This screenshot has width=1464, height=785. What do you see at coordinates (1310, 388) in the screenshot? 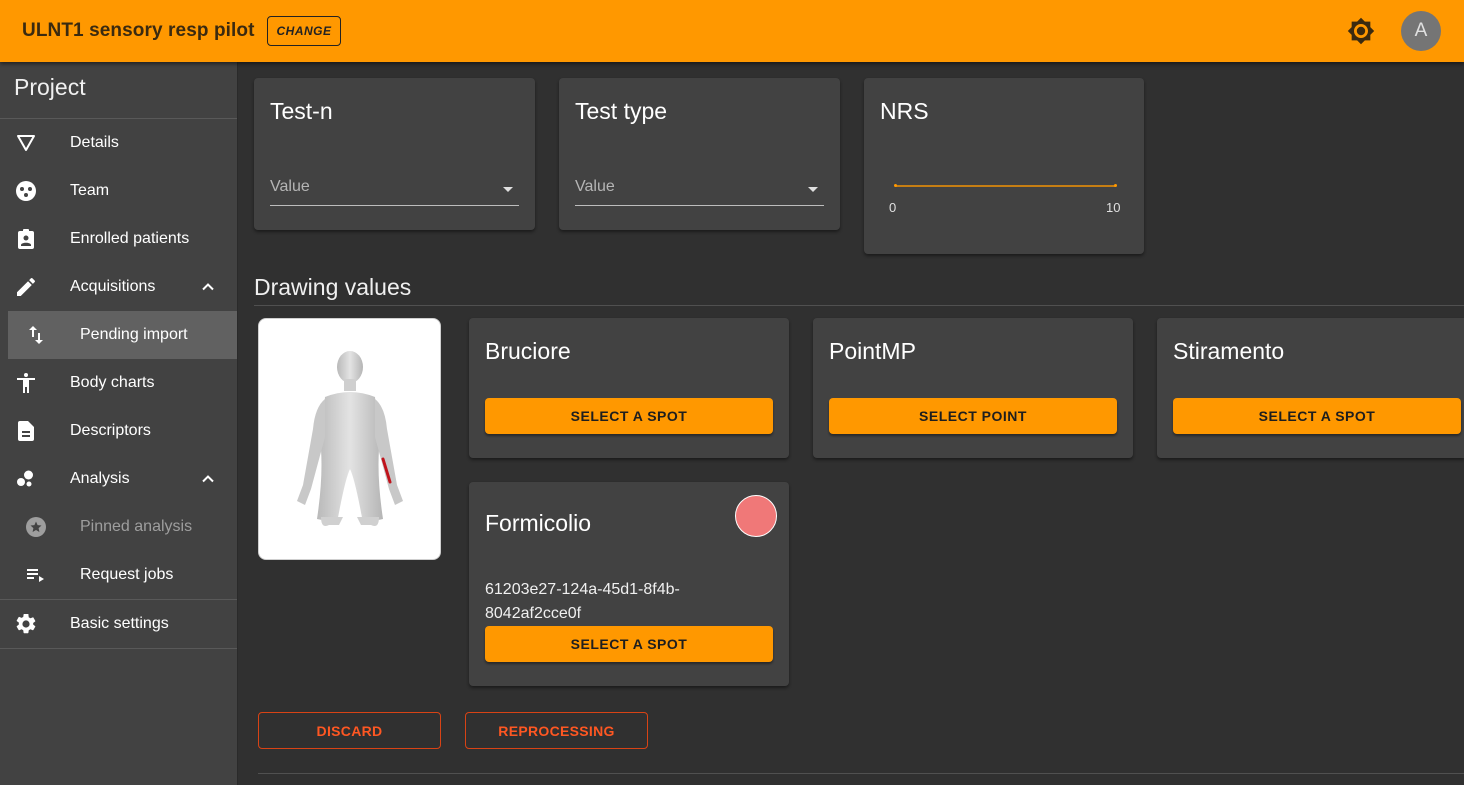
I see `descriptor-card-stiramento: Stiramento SELECT A SPOT` at bounding box center [1310, 388].